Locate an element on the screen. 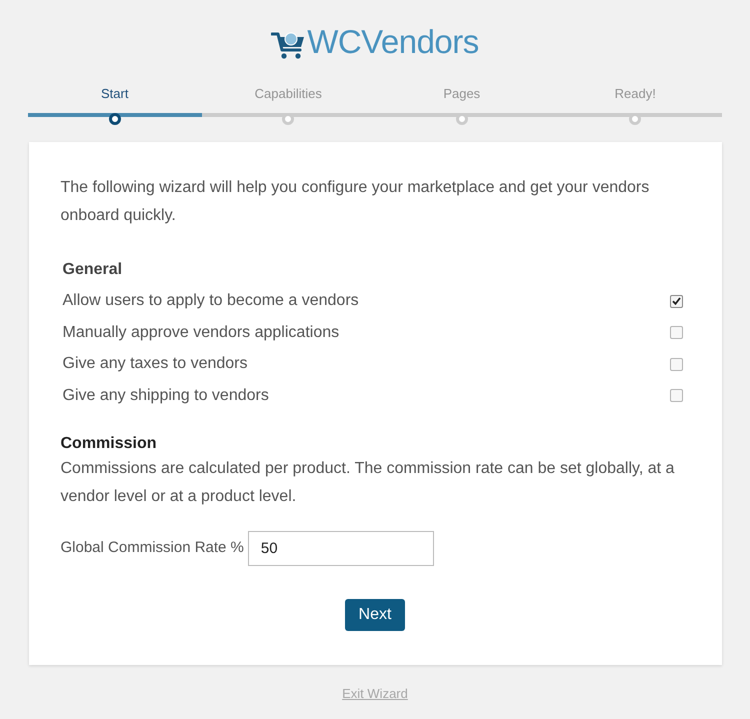 This screenshot has width=750, height=719. step-label: Capabilities is located at coordinates (288, 94).